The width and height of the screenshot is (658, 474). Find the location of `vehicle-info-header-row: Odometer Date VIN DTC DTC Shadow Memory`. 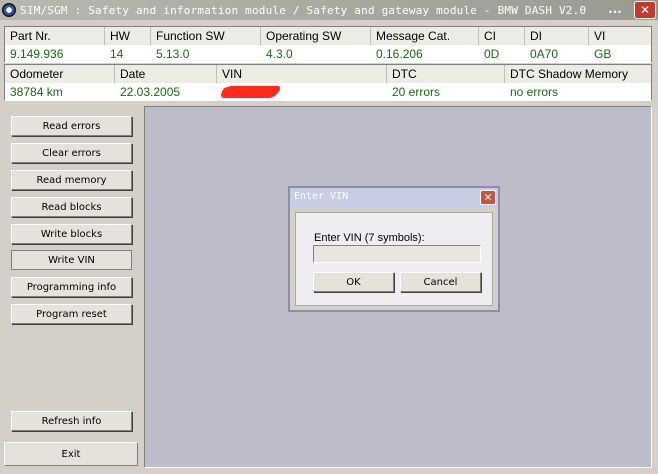

vehicle-info-header-row: Odometer Date VIN DTC DTC Shadow Memory is located at coordinates (328, 74).